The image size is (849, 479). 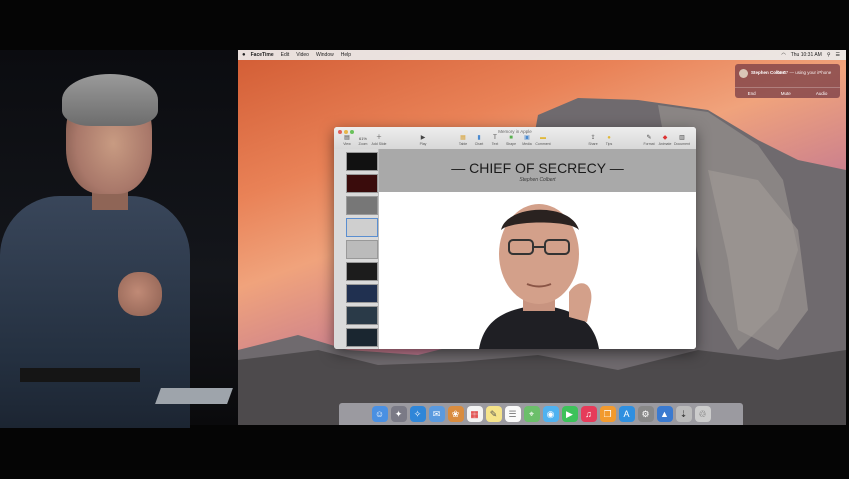 What do you see at coordinates (495, 144) in the screenshot?
I see `text-label: Text` at bounding box center [495, 144].